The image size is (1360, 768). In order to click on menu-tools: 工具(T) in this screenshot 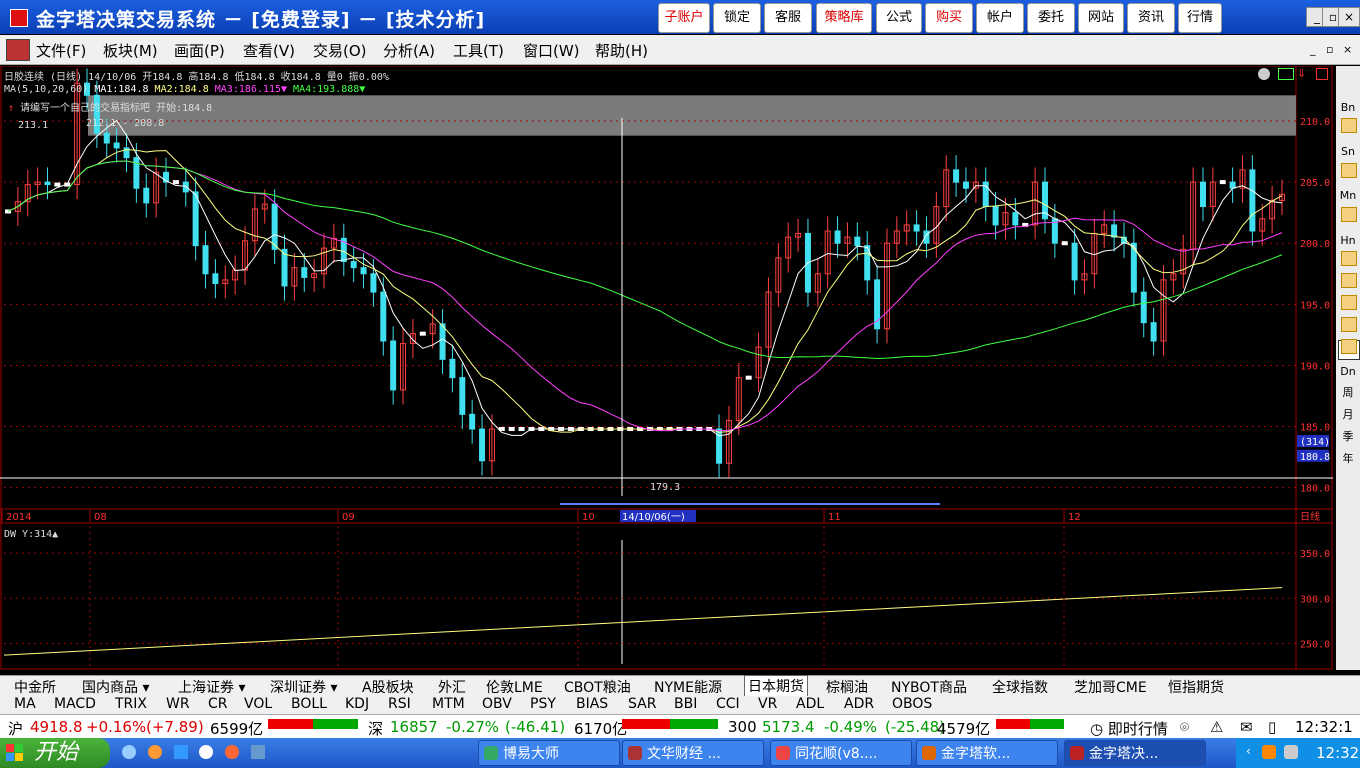, I will do `click(478, 50)`.